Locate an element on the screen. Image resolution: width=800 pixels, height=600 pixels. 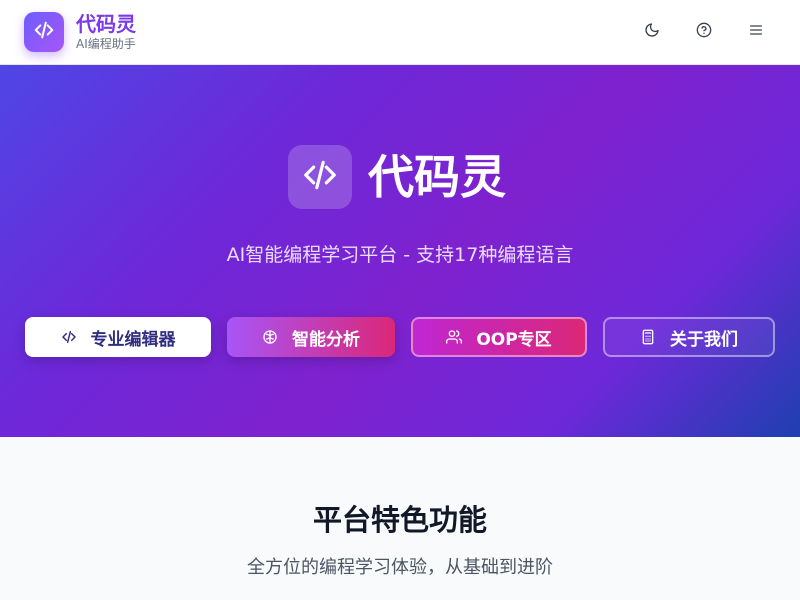
about-us-button: 关于我们 is located at coordinates (689, 337).